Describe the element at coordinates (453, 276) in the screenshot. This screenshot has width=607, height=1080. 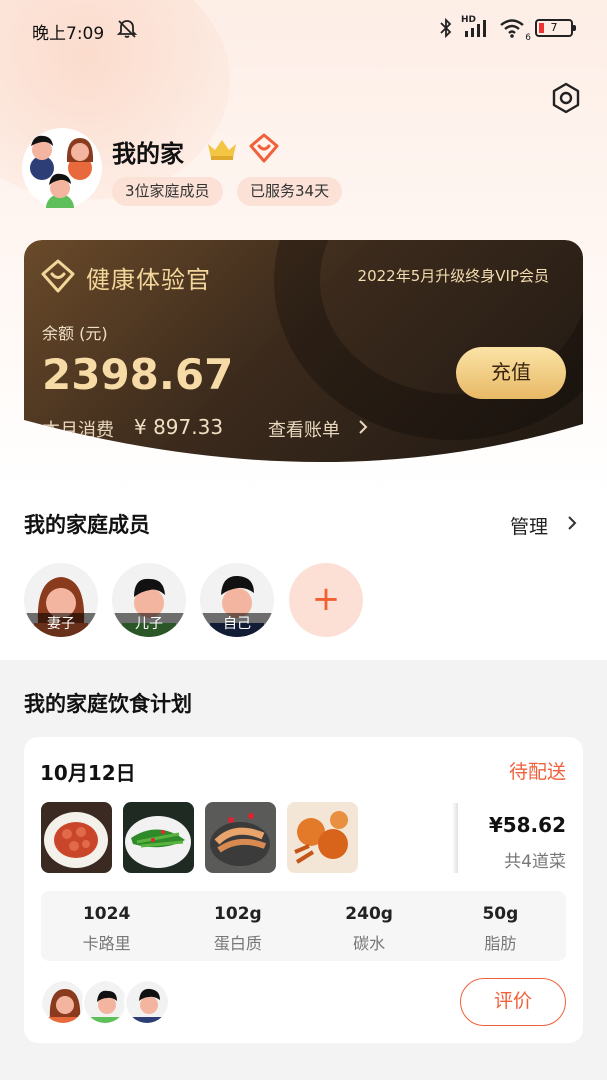
I see `vip-status: 2022年5月升级终身VIP会员` at that location.